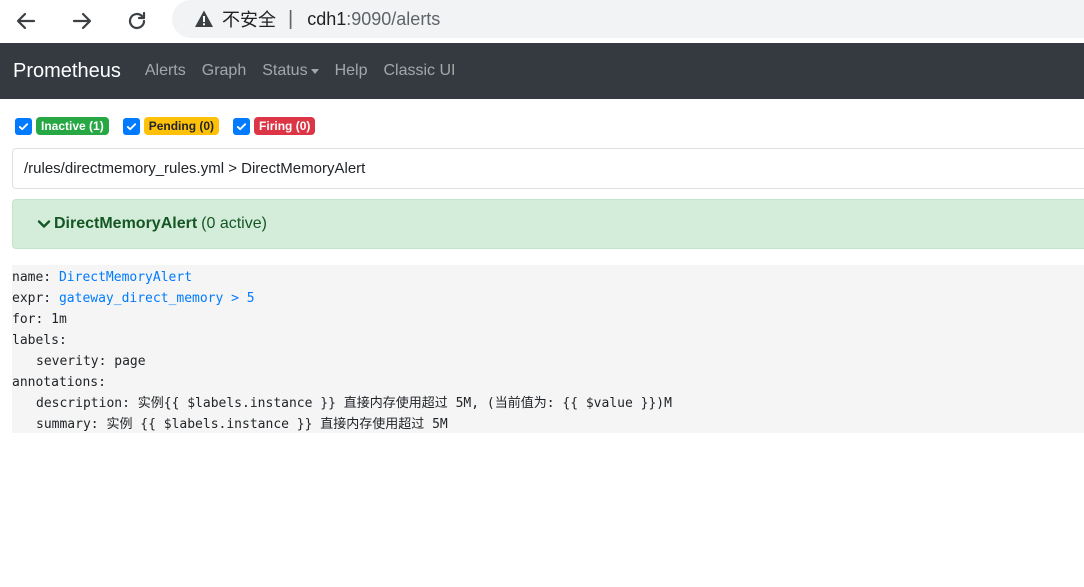 The height and width of the screenshot is (587, 1084). I want to click on filter-firing: Firing (0), so click(274, 126).